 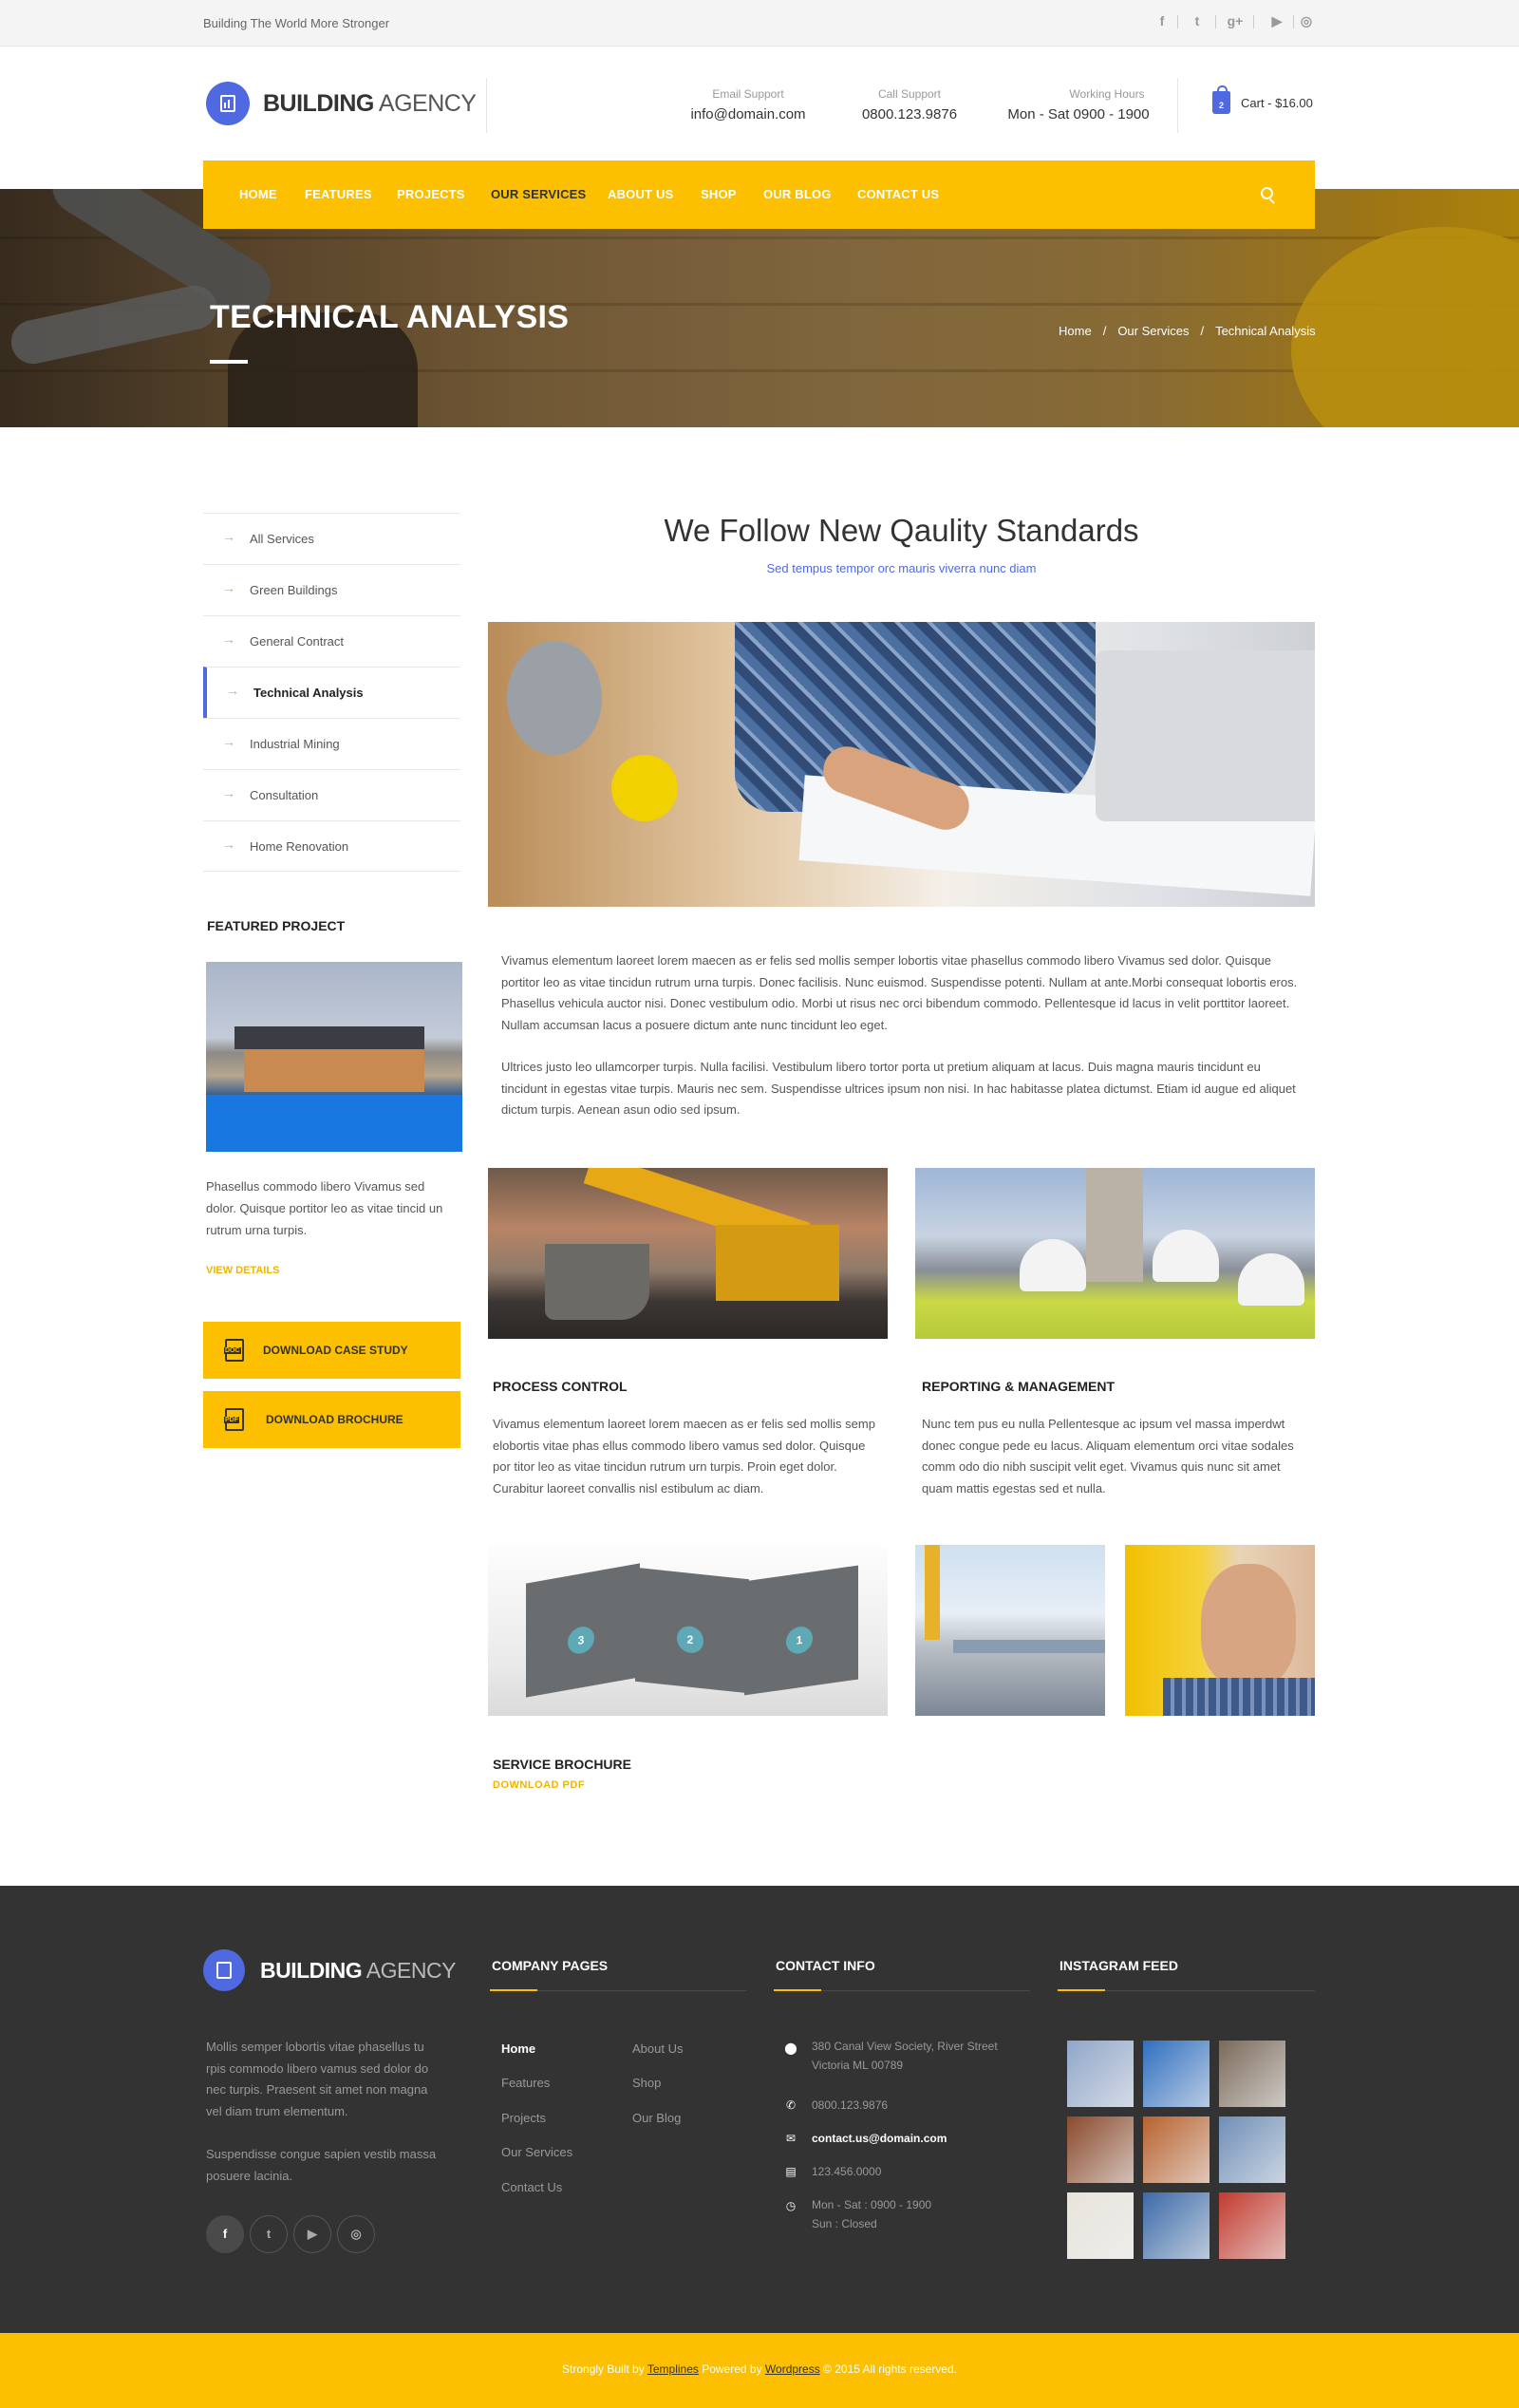 What do you see at coordinates (562, 1764) in the screenshot?
I see `service-brochure-title: SERVICE BROCHURE` at bounding box center [562, 1764].